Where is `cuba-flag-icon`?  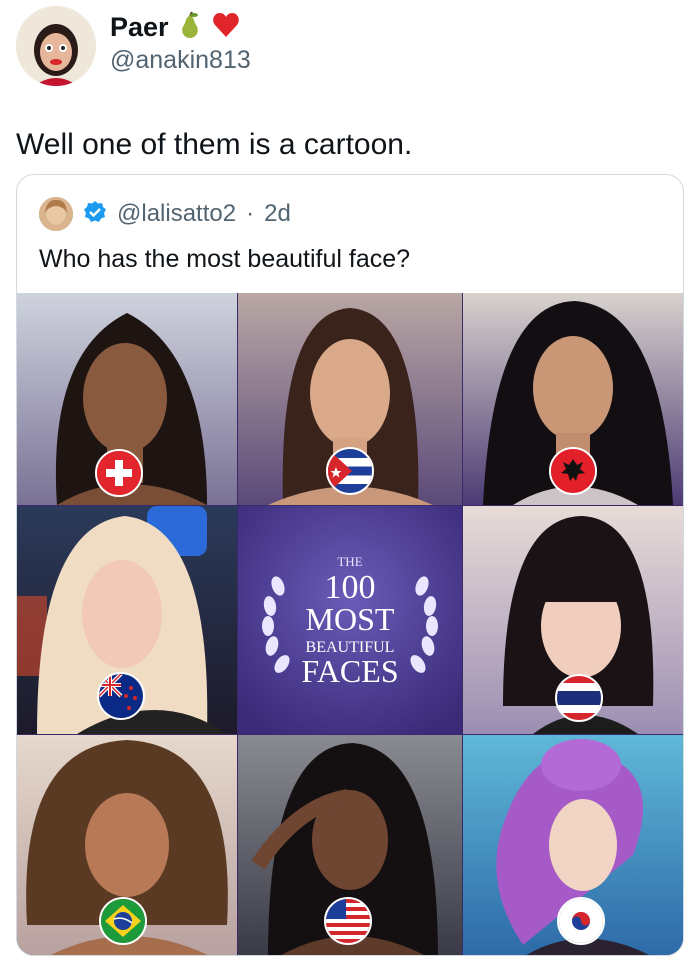
cuba-flag-icon is located at coordinates (350, 471).